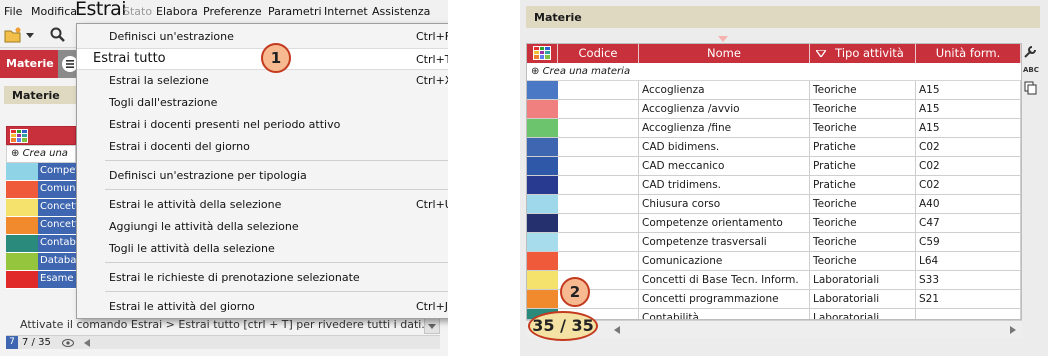 Image resolution: width=1048 pixels, height=356 pixels. What do you see at coordinates (598, 53) in the screenshot?
I see `column-header-codice: Codice` at bounding box center [598, 53].